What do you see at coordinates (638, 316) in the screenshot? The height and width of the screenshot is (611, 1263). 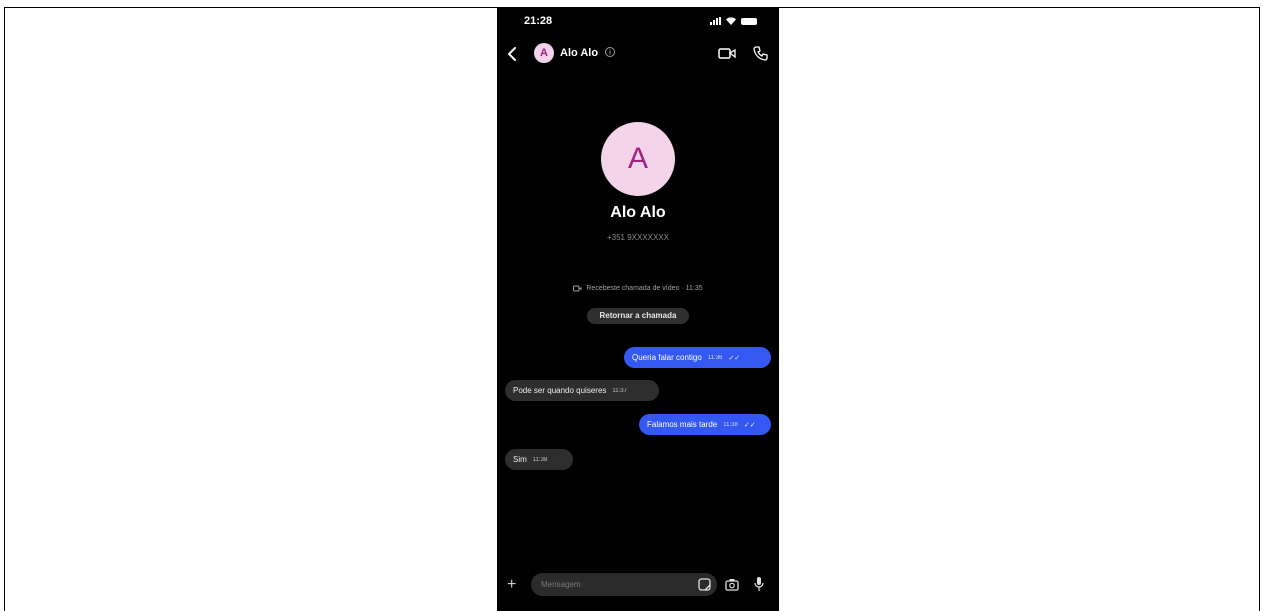 I see `callback-button: Retornar a chamada` at bounding box center [638, 316].